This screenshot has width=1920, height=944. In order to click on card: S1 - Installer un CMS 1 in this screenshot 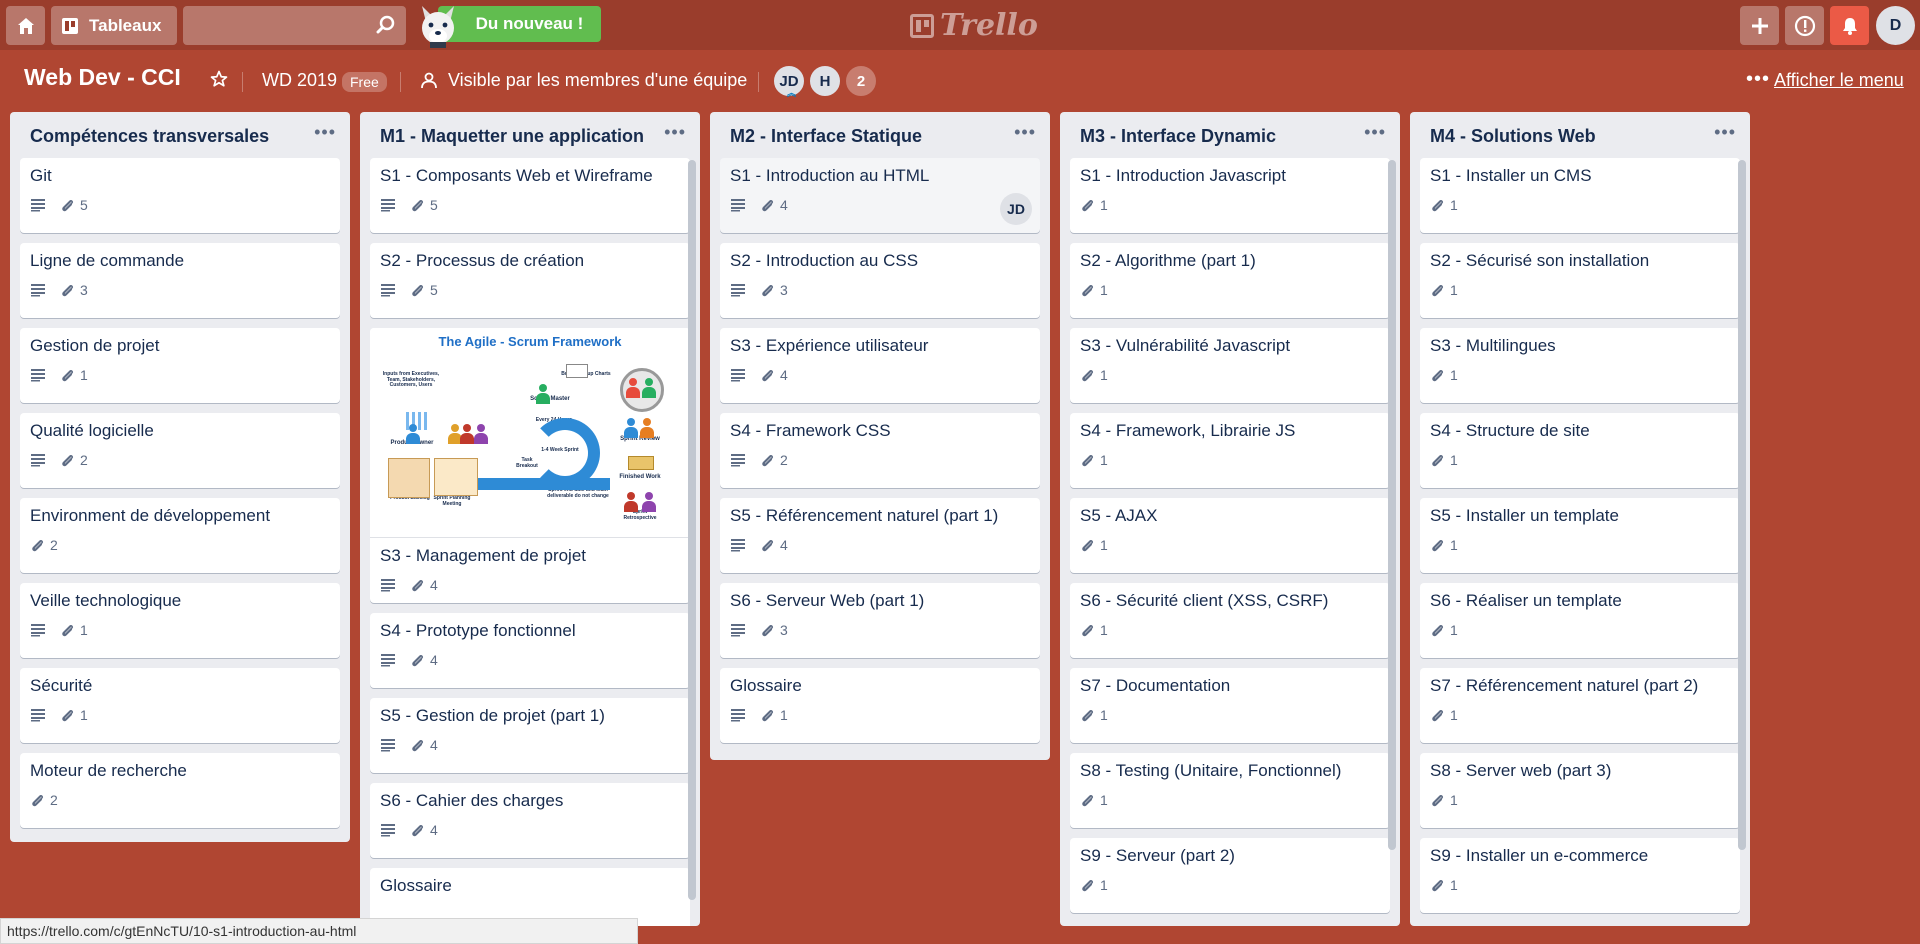, I will do `click(1580, 195)`.